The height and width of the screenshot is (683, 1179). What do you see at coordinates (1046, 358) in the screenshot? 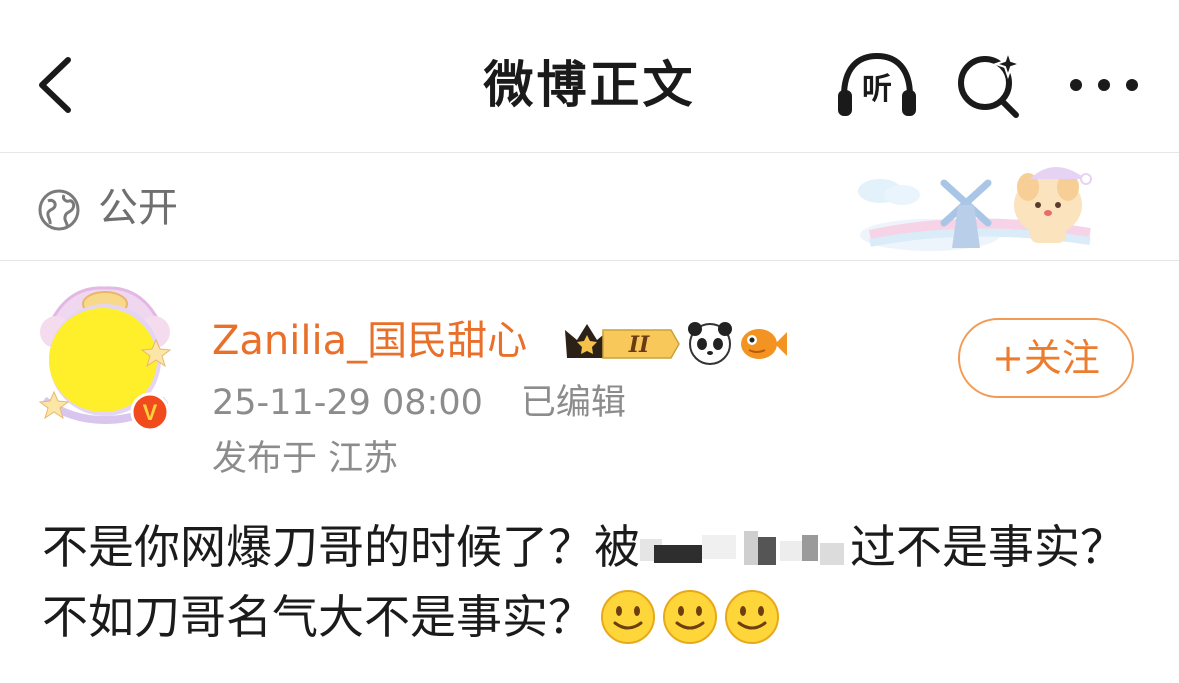
I see `follow-button: +关注` at bounding box center [1046, 358].